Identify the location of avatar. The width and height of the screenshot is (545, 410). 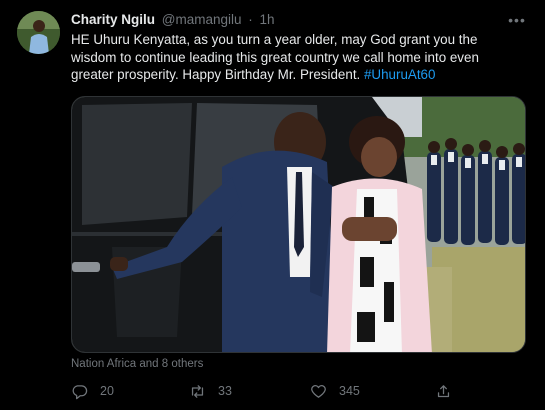
(38, 32).